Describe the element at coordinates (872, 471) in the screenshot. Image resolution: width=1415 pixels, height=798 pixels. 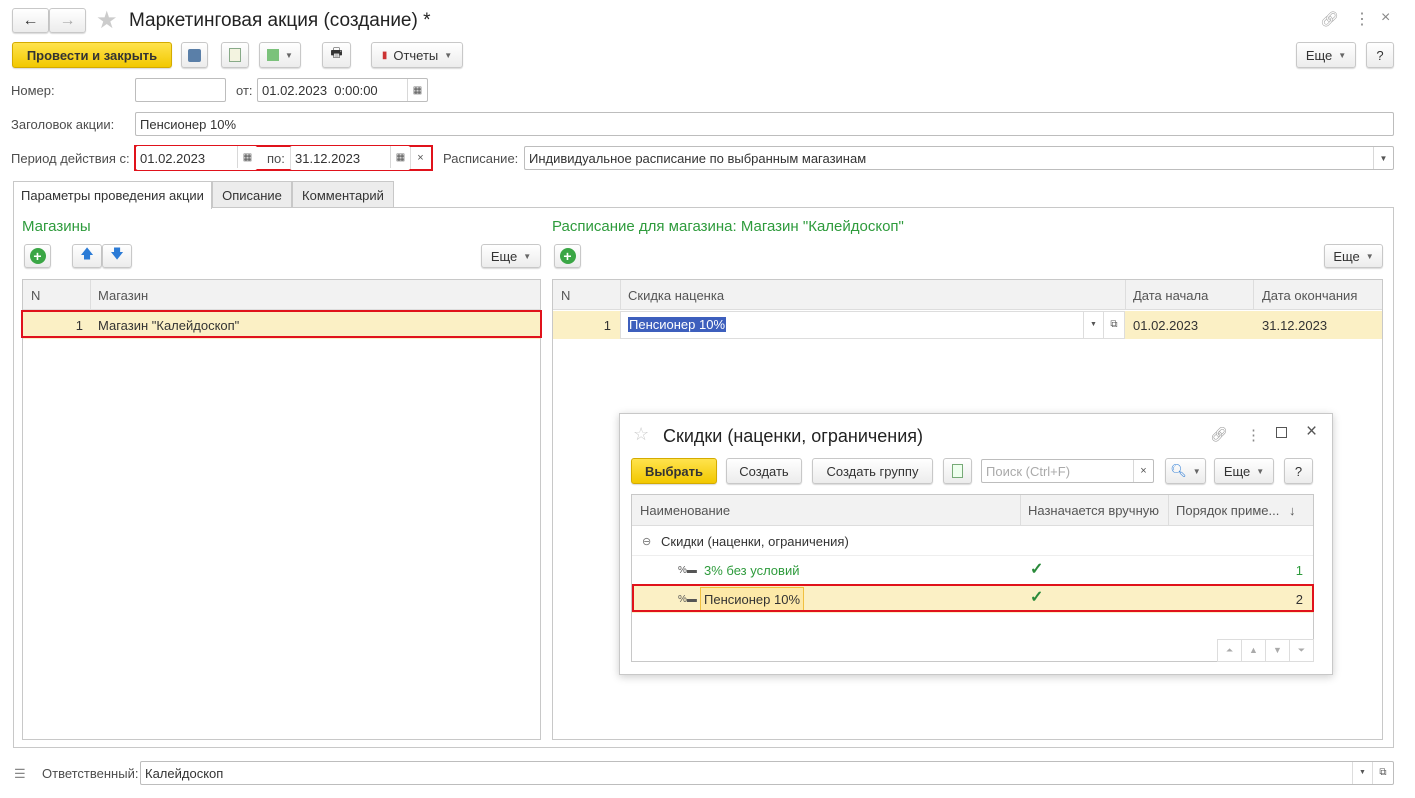
I see `create-group-button: Создать группу` at that location.